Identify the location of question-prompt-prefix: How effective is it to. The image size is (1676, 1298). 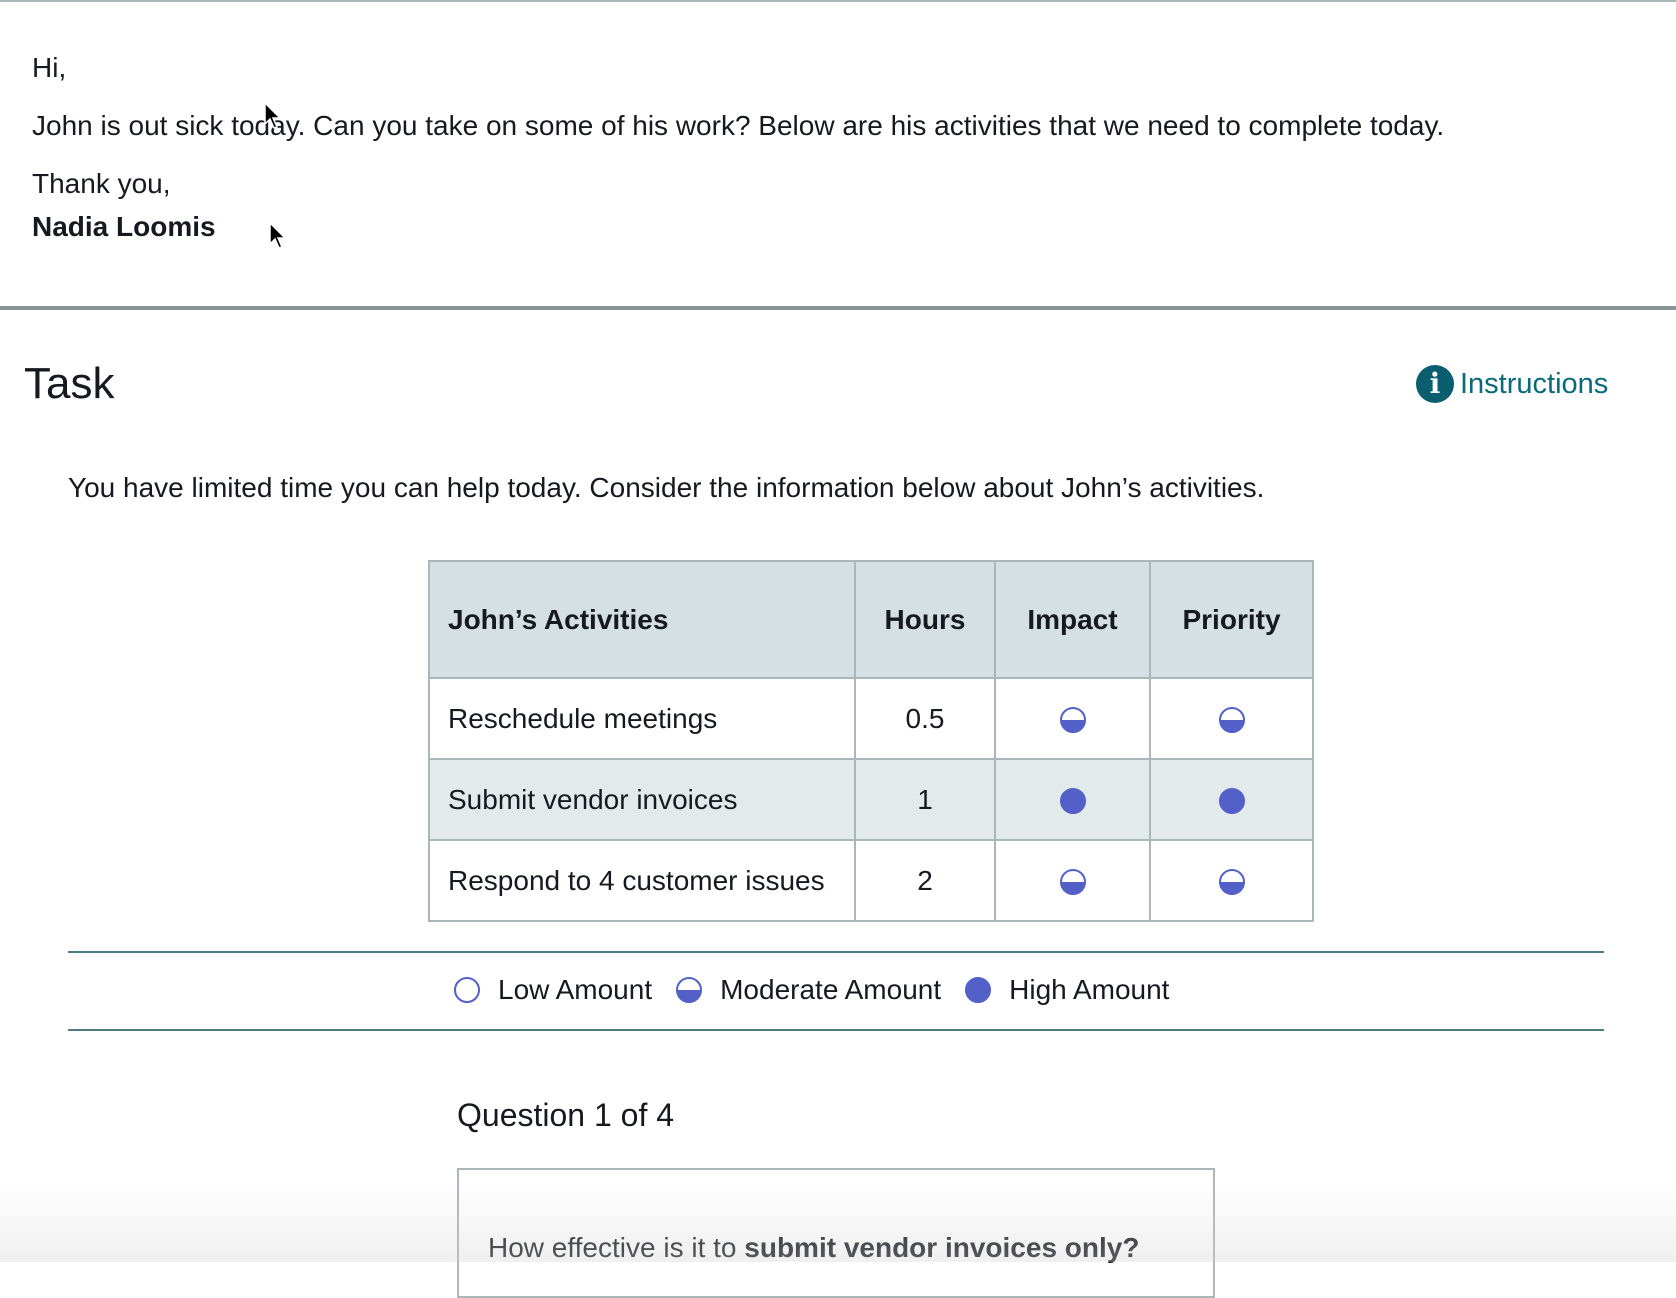
(616, 1247).